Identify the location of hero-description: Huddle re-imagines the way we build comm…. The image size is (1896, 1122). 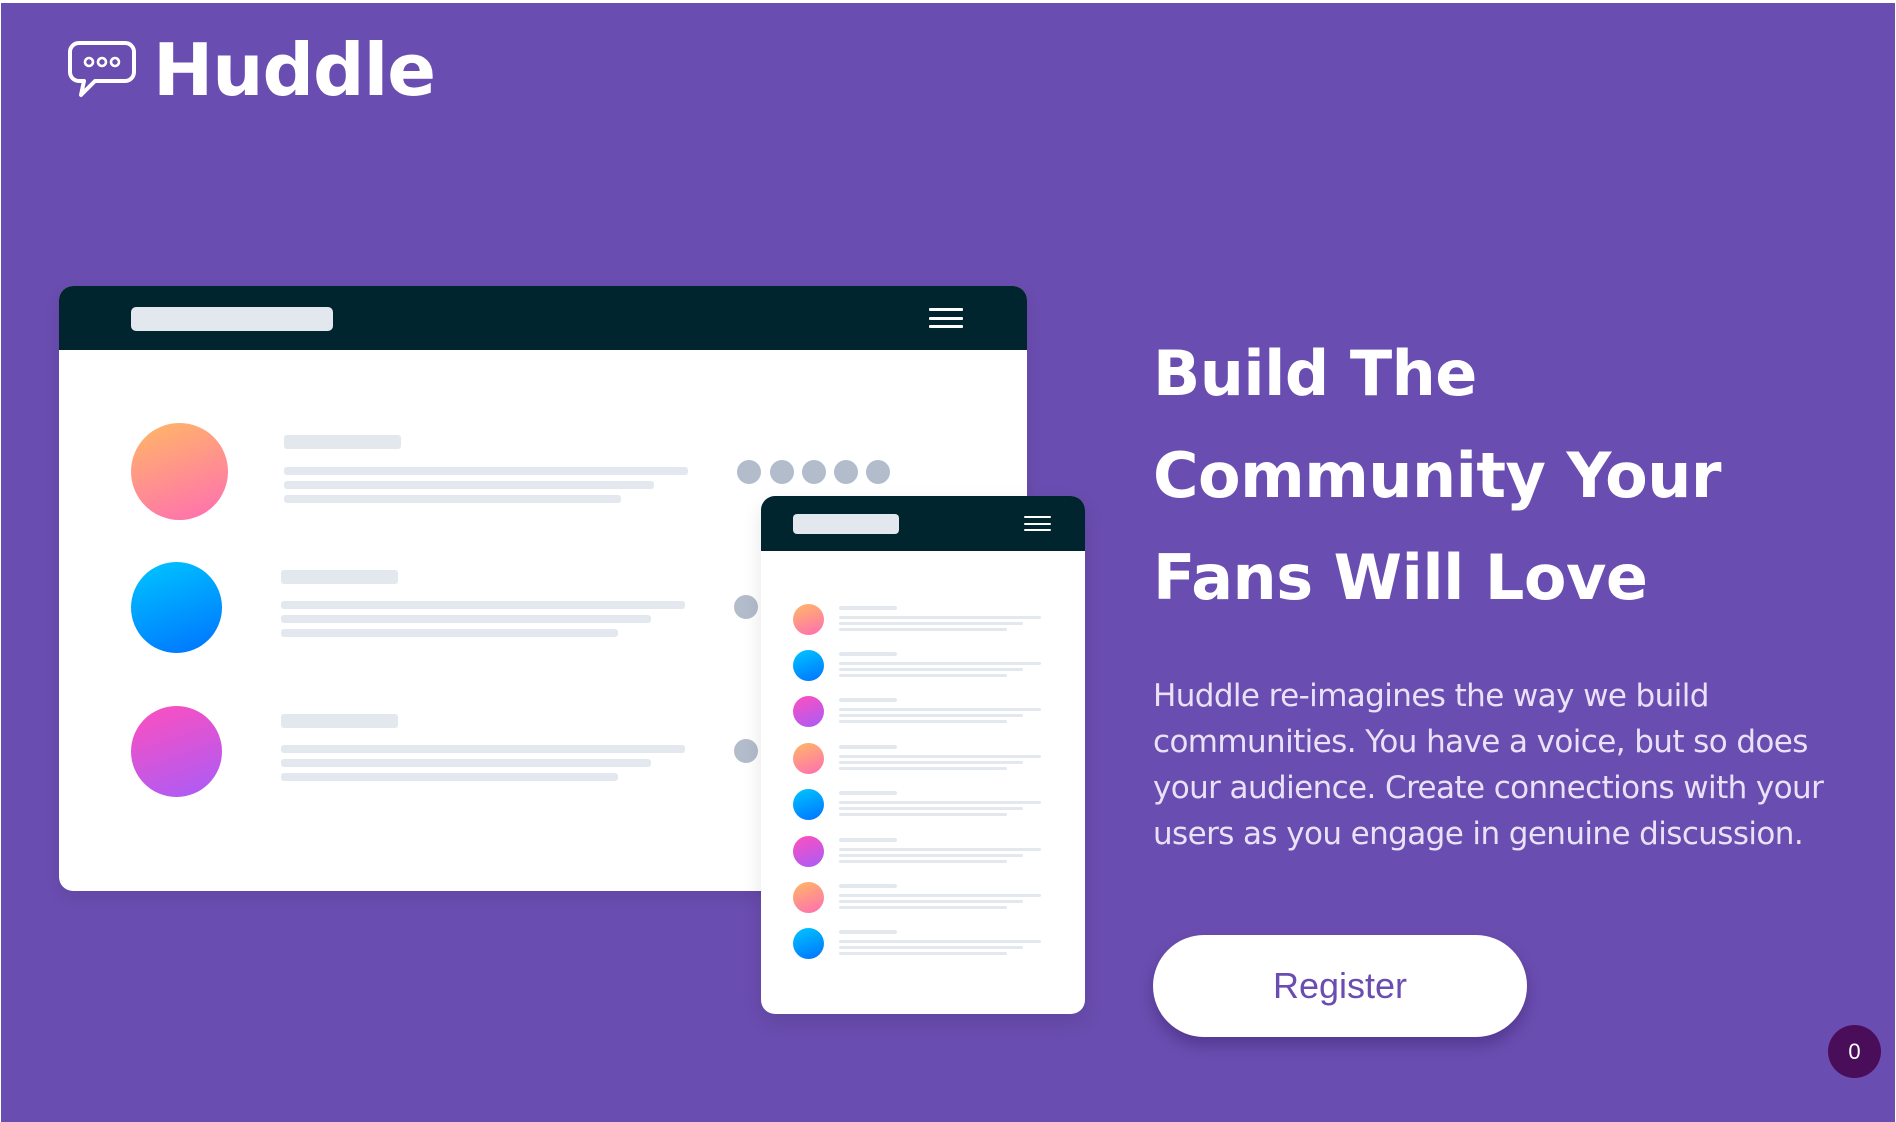
(1488, 765).